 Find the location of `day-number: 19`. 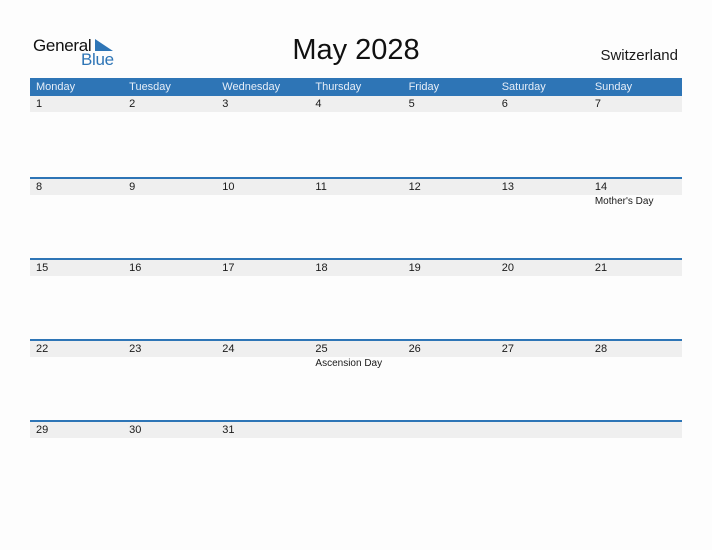

day-number: 19 is located at coordinates (449, 268).